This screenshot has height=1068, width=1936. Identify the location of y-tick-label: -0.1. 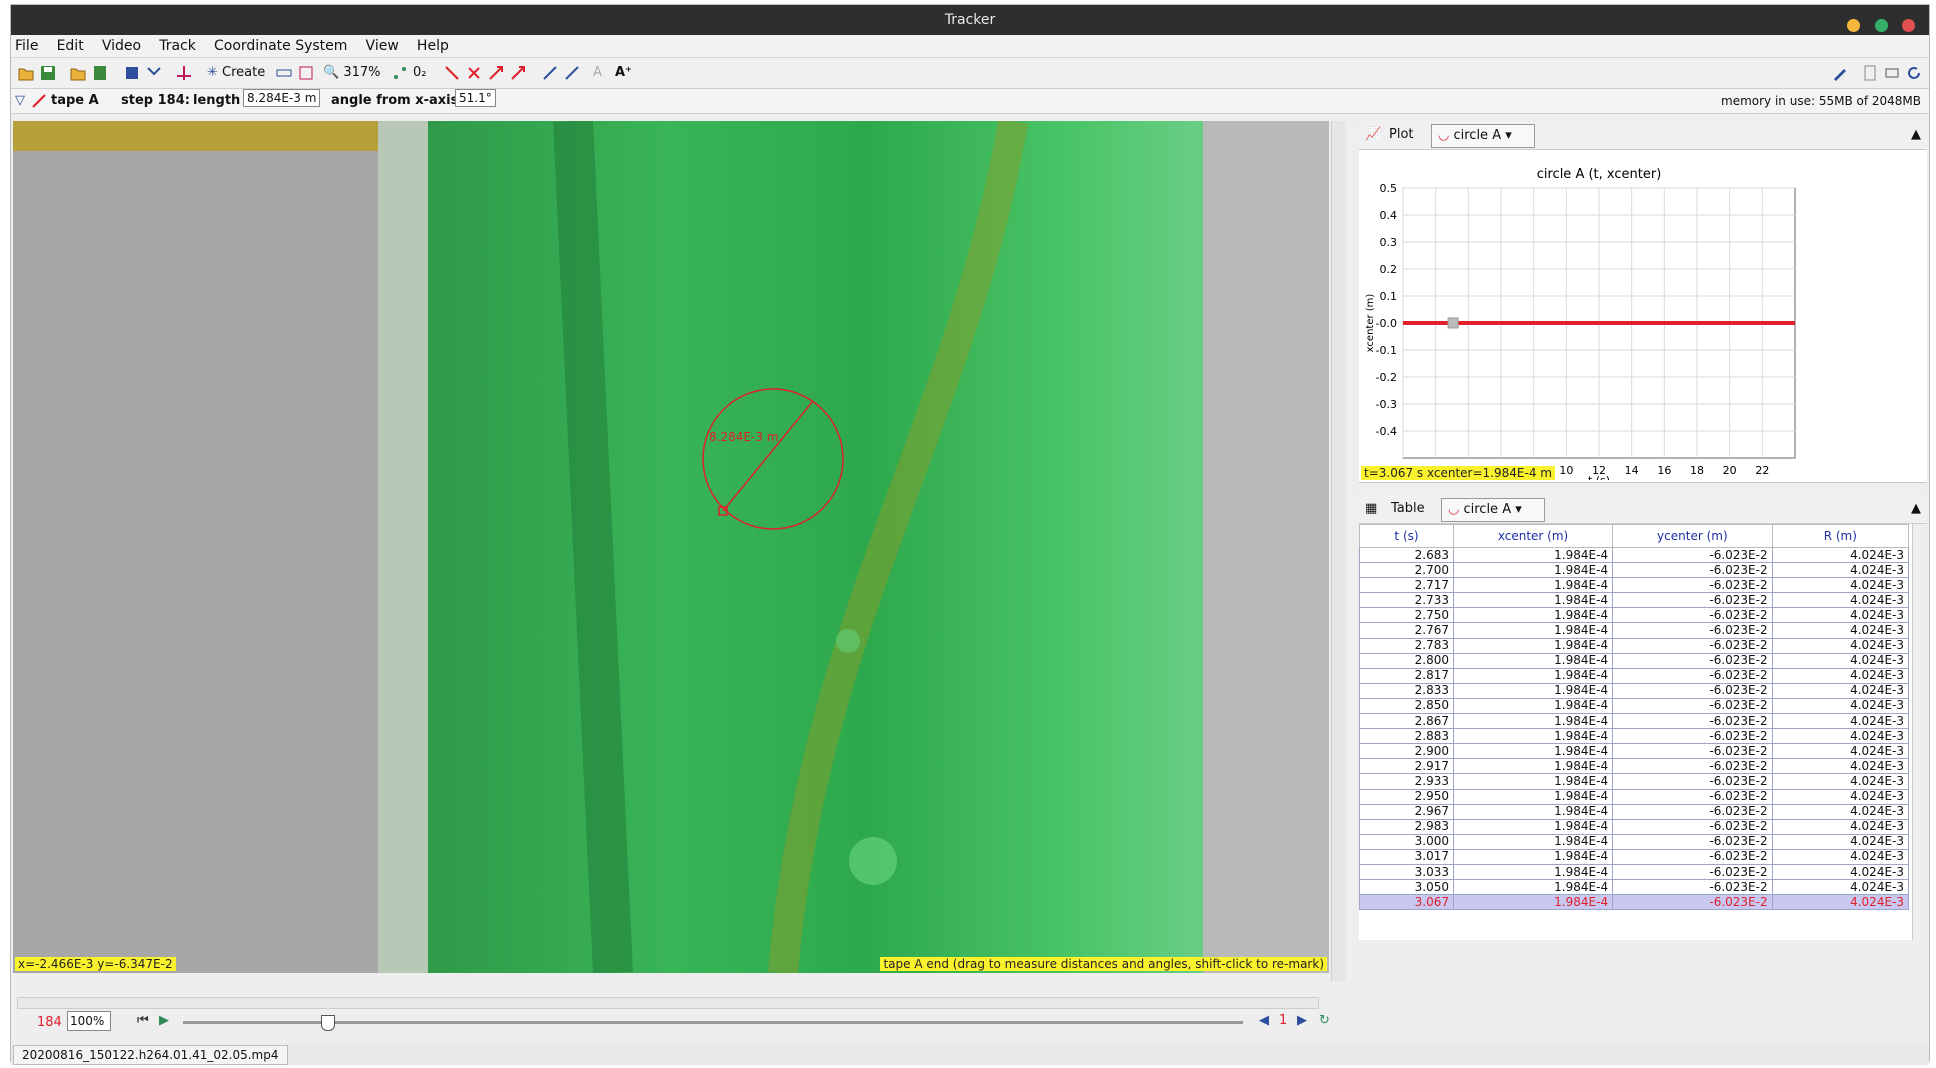
(1386, 350).